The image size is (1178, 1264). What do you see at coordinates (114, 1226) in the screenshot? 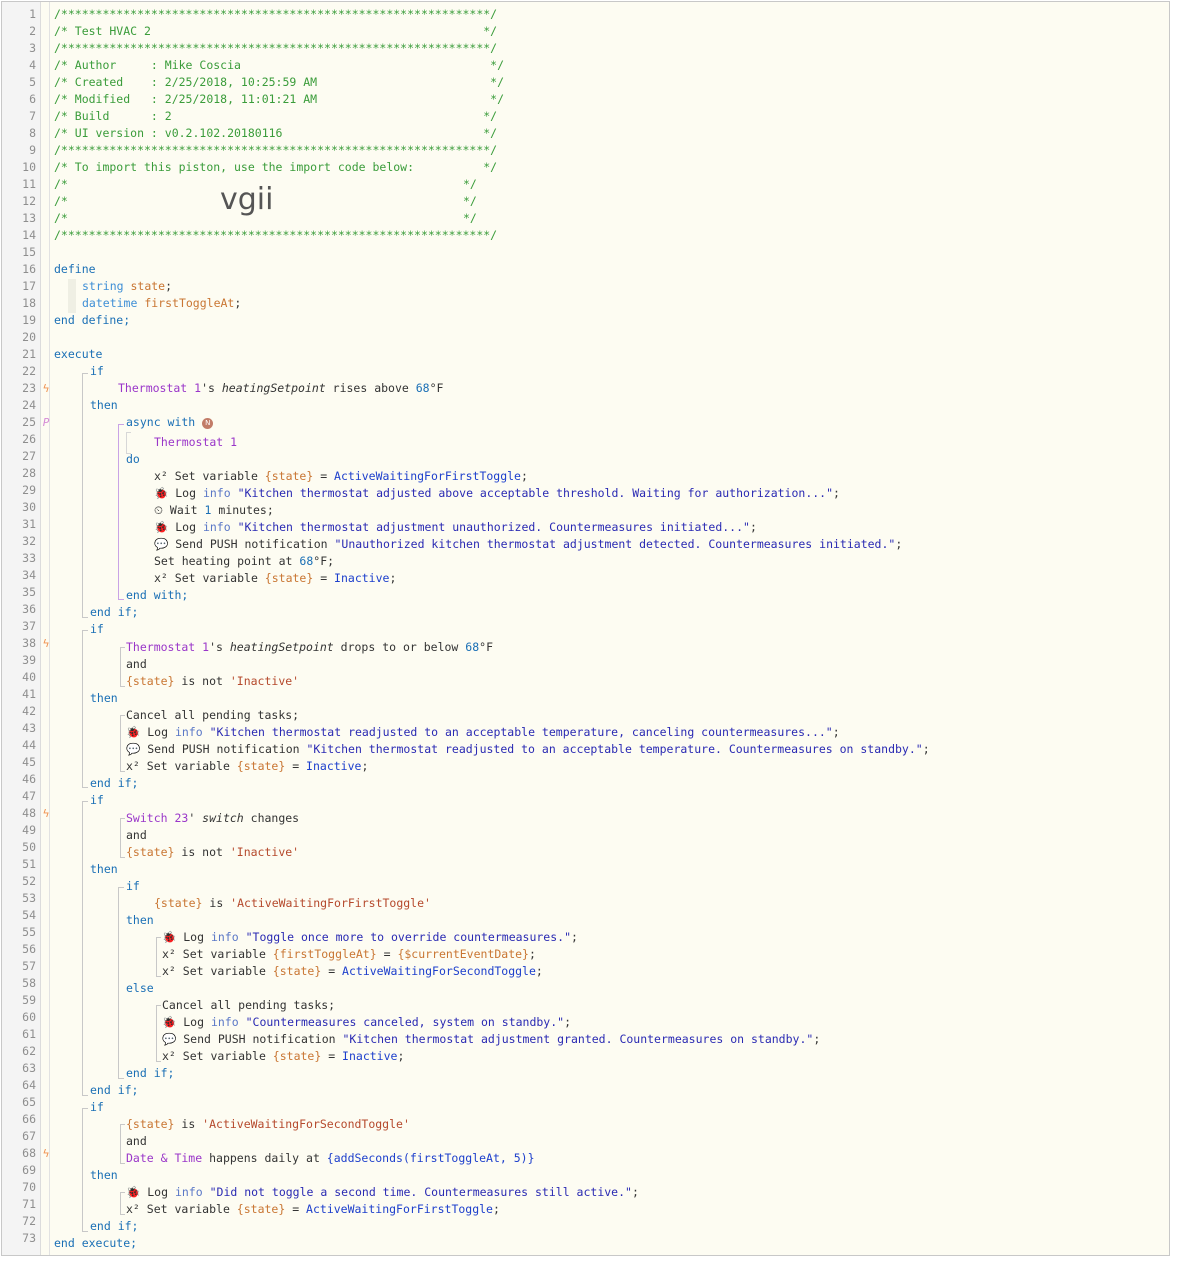
I see `end-if-keyword-4: end if;` at bounding box center [114, 1226].